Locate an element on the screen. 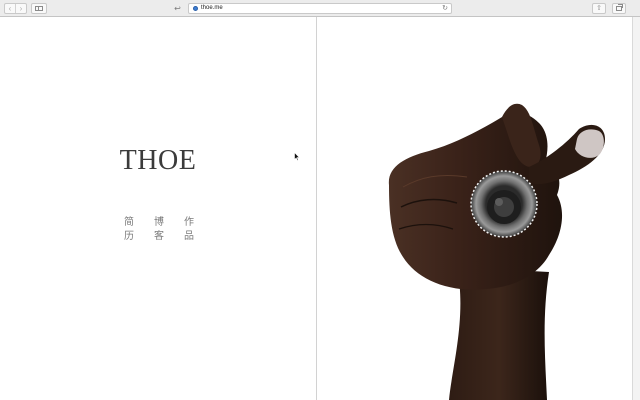  share-button: ⇧ is located at coordinates (599, 8).